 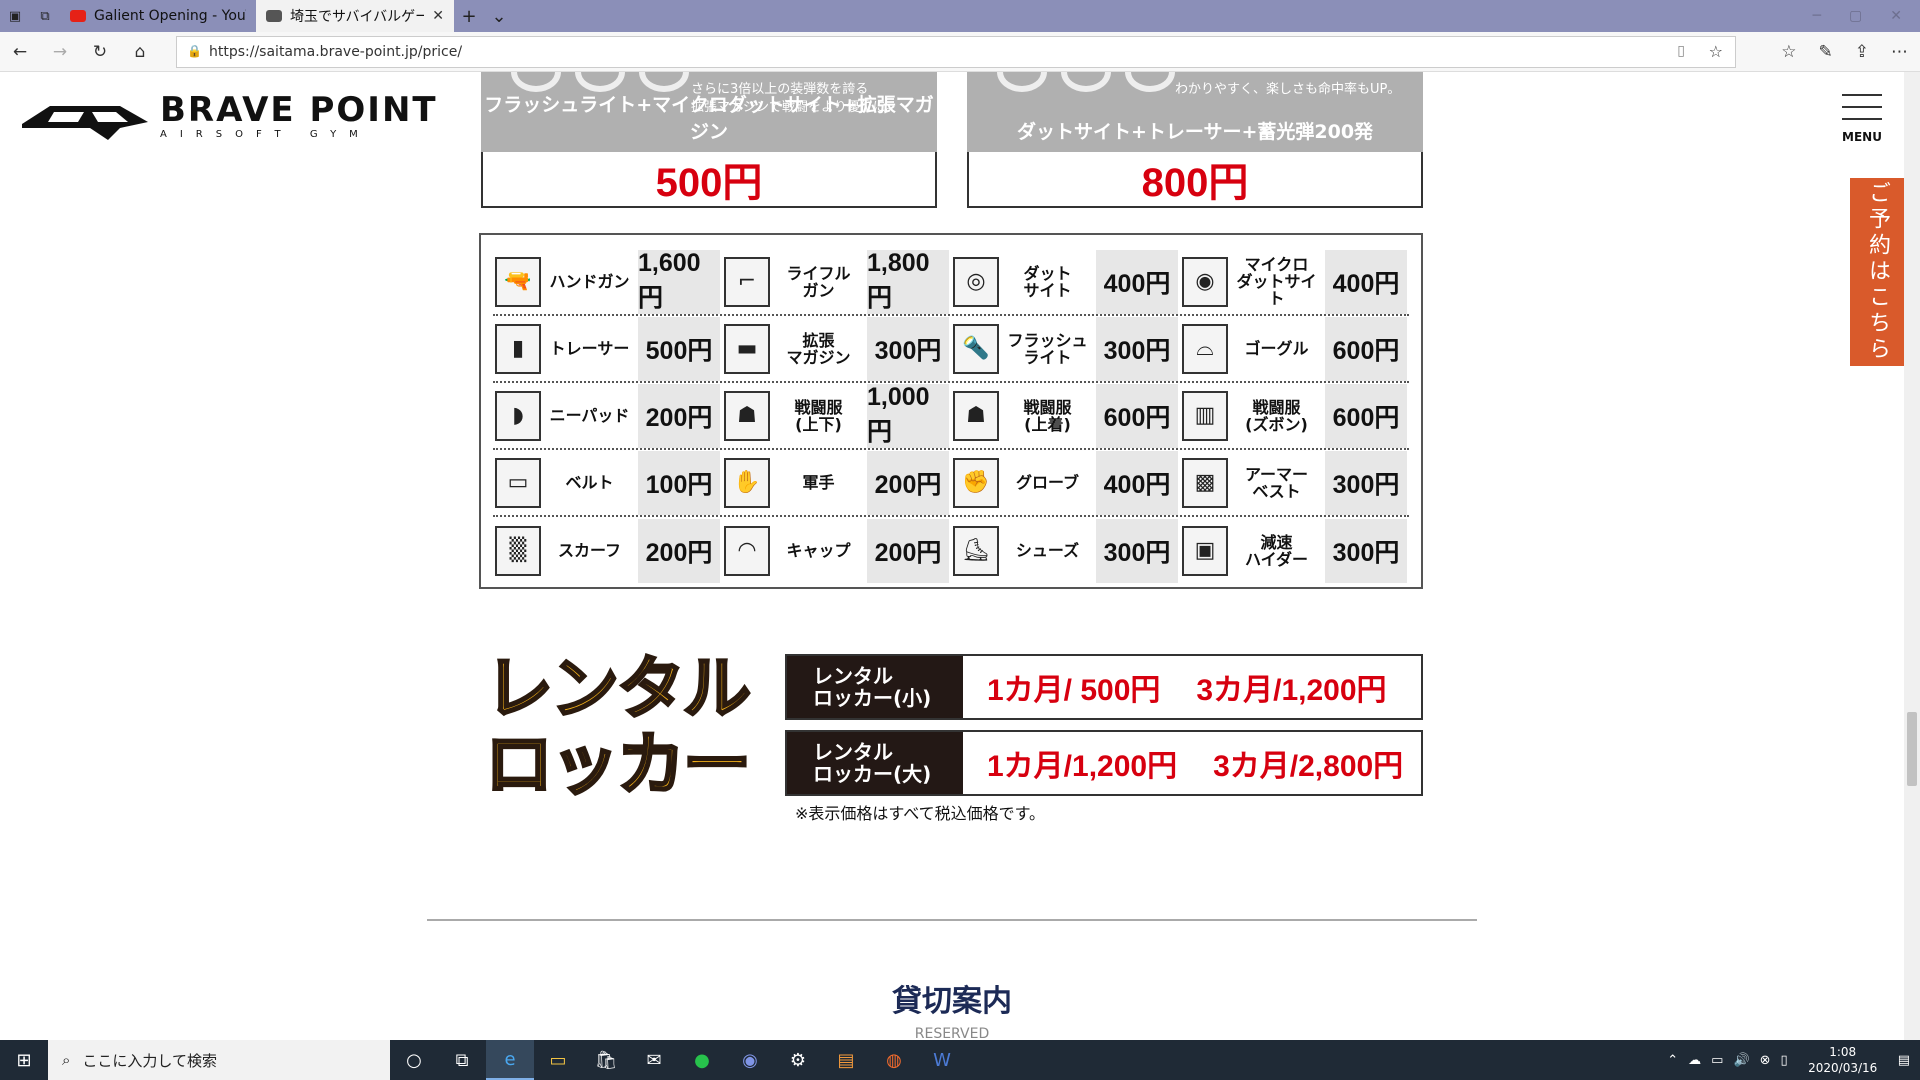 What do you see at coordinates (1844, 52) in the screenshot?
I see `browser-tools: ☆ ✎ ⇪ ⋯` at bounding box center [1844, 52].